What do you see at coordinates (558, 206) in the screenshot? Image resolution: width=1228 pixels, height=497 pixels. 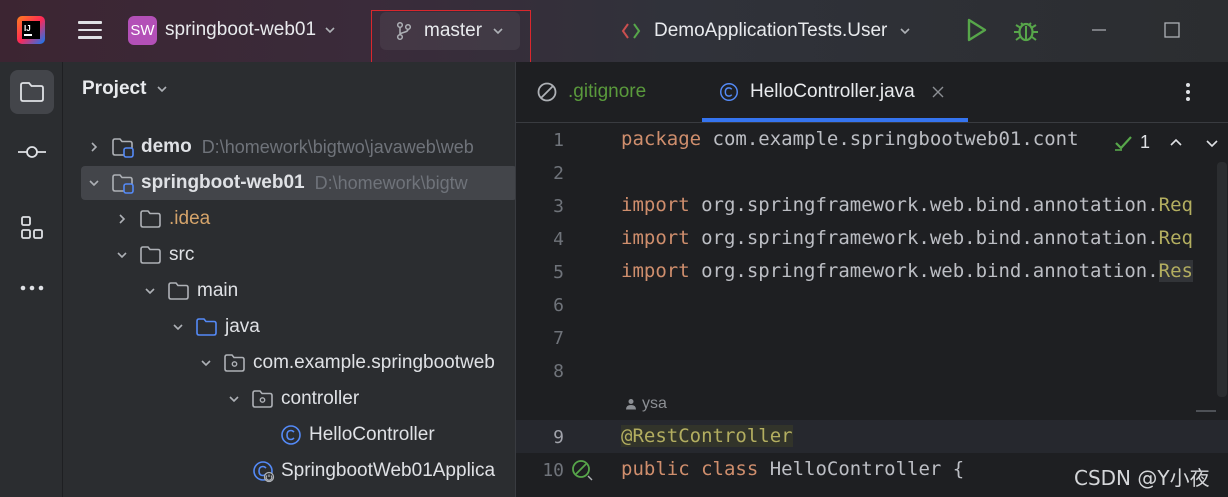 I see `line-number: 3` at bounding box center [558, 206].